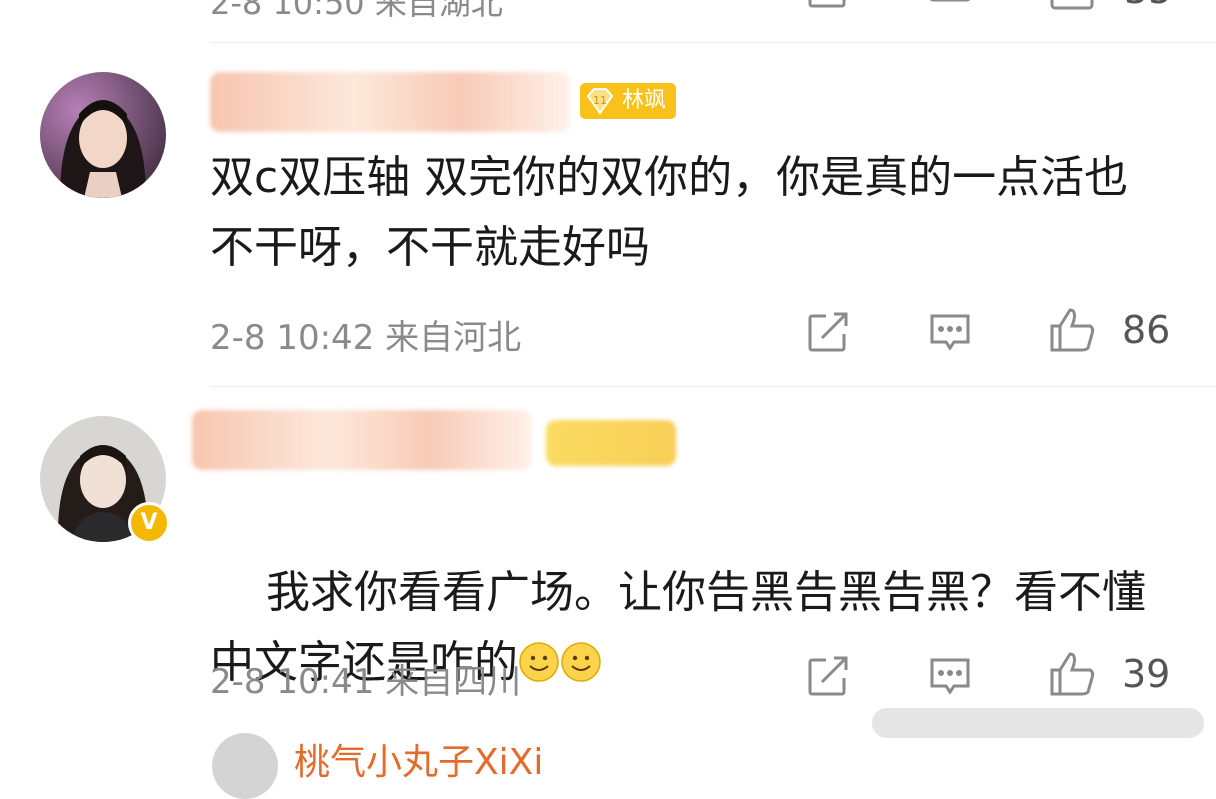  What do you see at coordinates (418, 759) in the screenshot?
I see `username: 桃气小丸子XiXi` at bounding box center [418, 759].